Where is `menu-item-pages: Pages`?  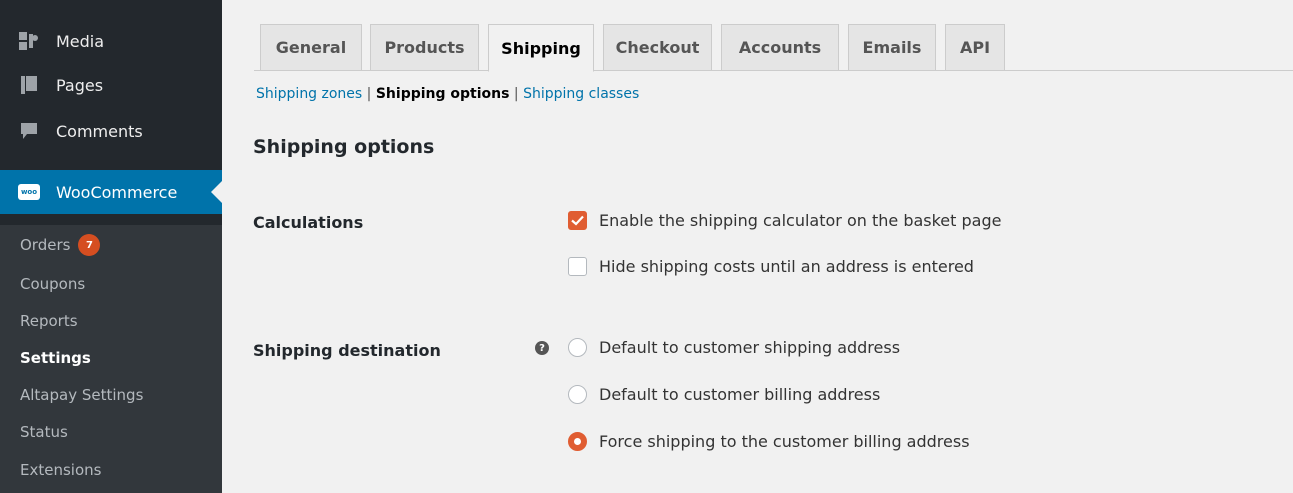
menu-item-pages: Pages is located at coordinates (111, 85).